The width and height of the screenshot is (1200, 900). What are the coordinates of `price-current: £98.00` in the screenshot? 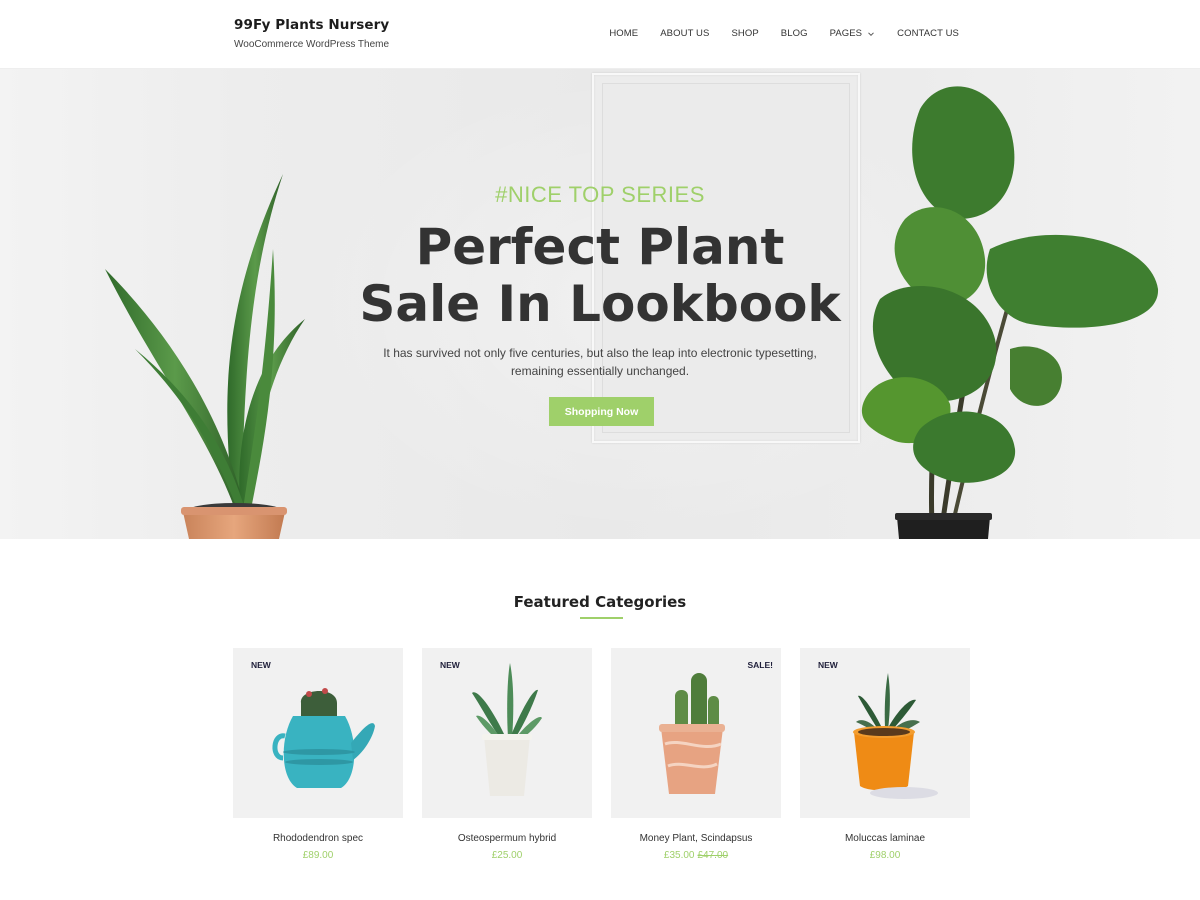 It's located at (885, 855).